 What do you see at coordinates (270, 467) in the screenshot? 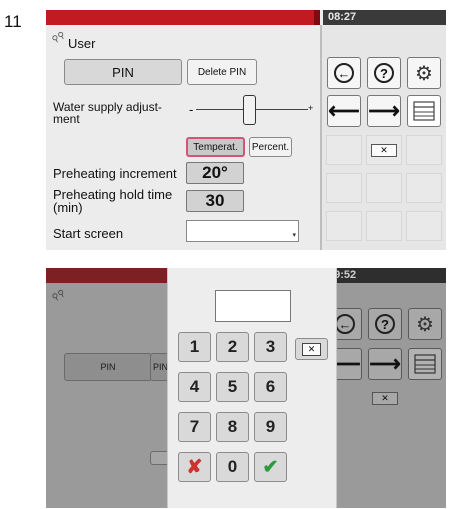
I see `confirm-button: ✔` at bounding box center [270, 467].